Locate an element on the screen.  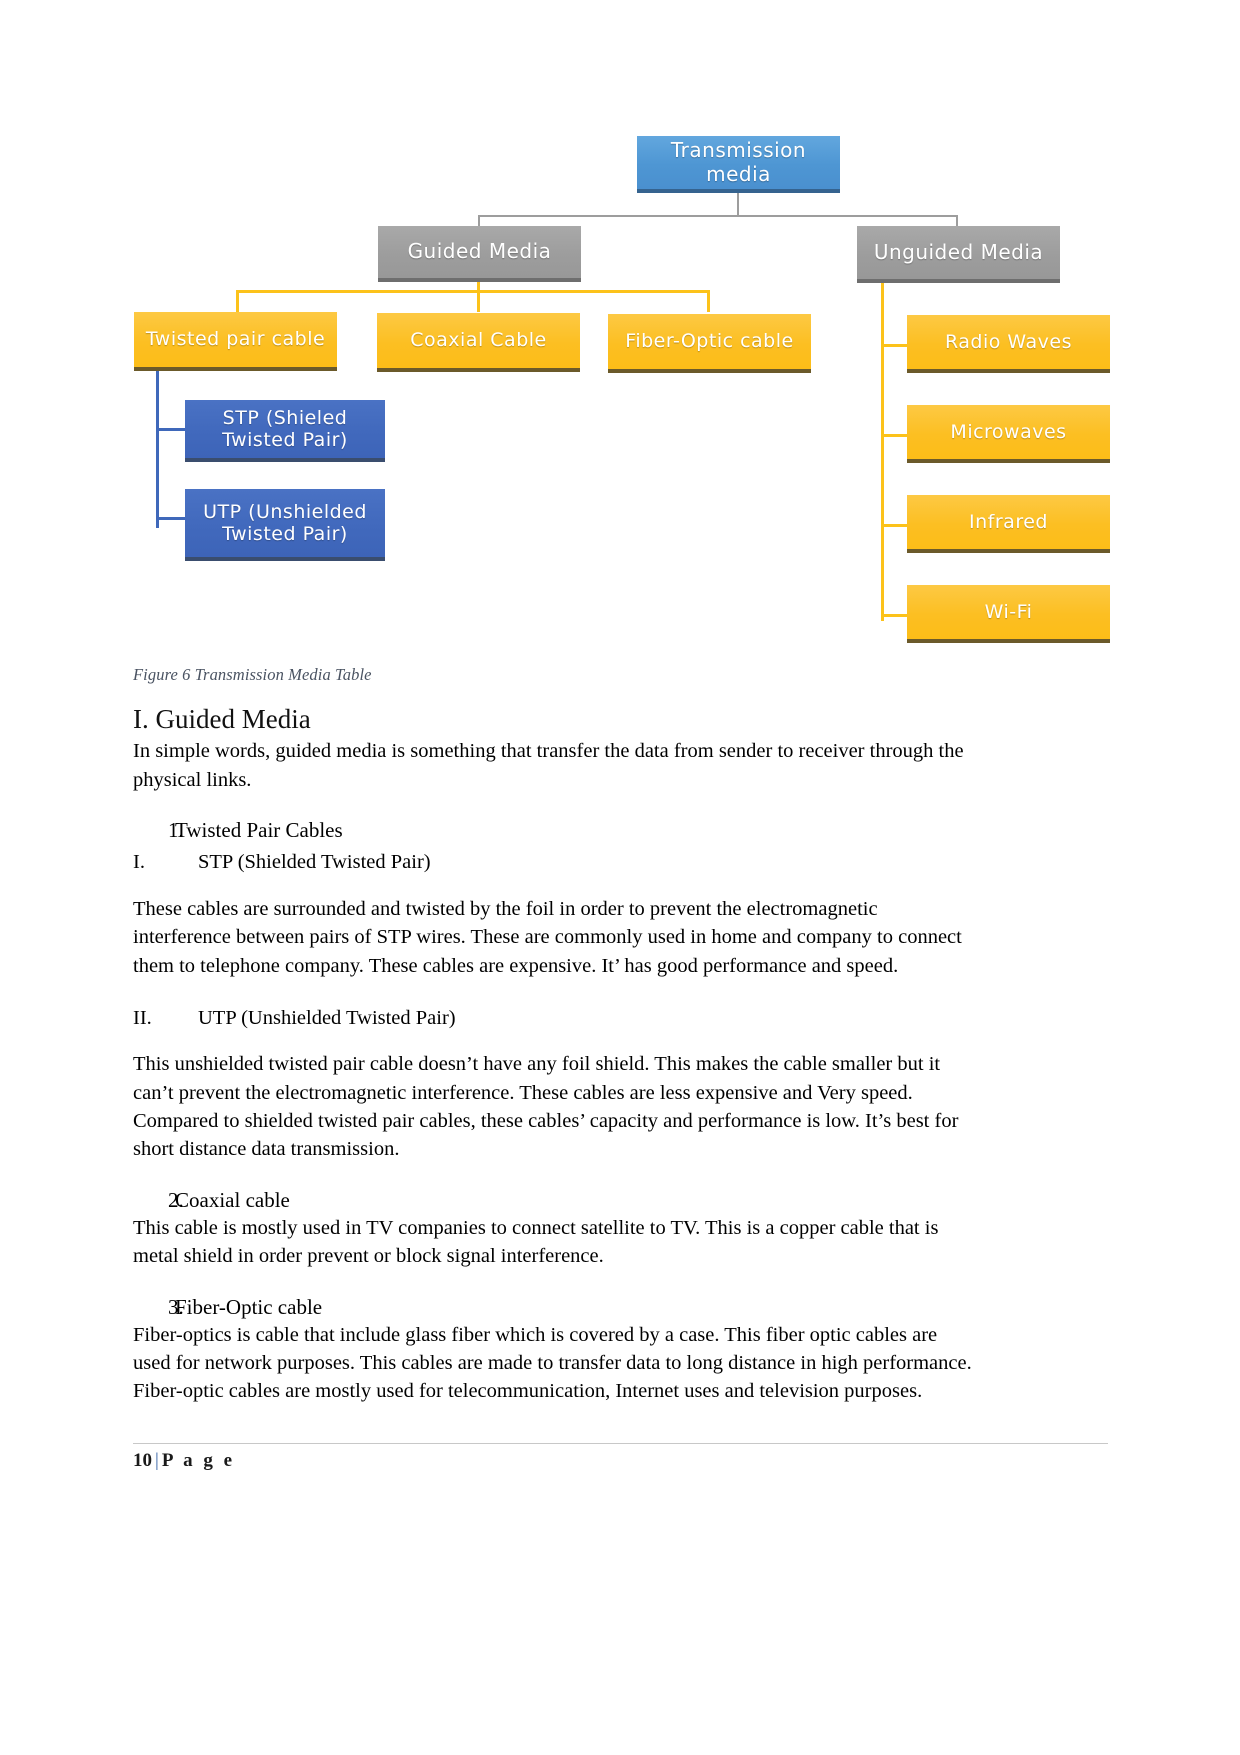
diagram-node-infrared: Infrared is located at coordinates (1008, 524).